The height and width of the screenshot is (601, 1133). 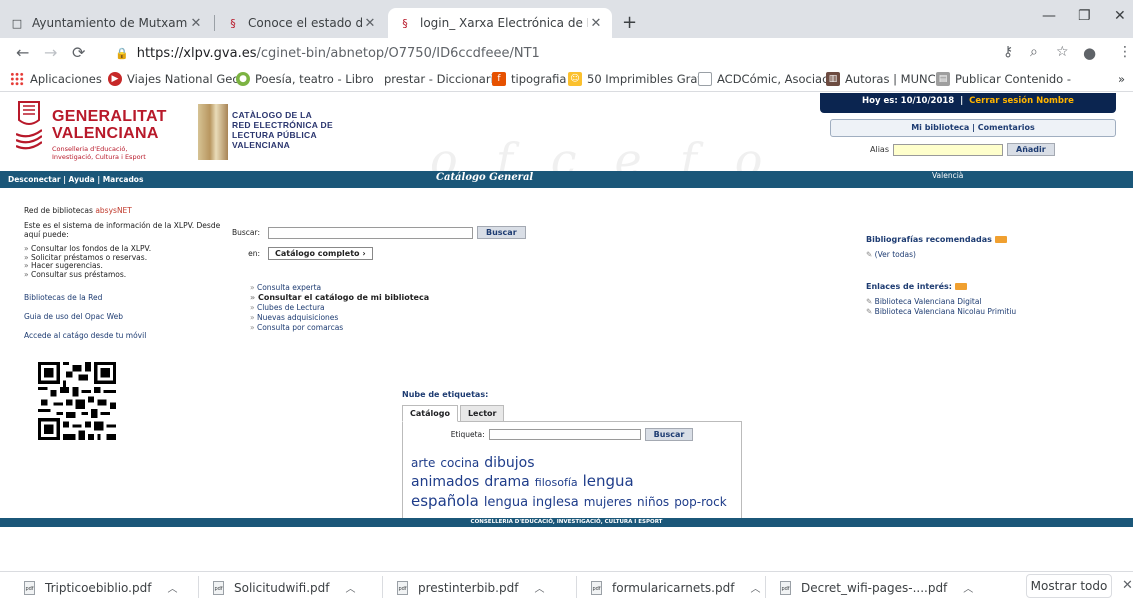 I want to click on show-all-button: Mostrar todo, so click(x=1069, y=586).